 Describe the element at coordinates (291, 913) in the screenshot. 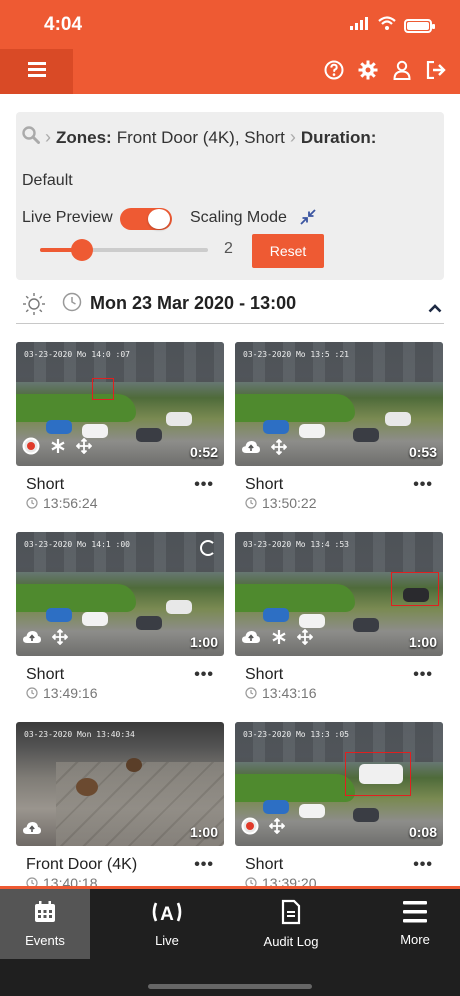

I see `document-icon` at that location.